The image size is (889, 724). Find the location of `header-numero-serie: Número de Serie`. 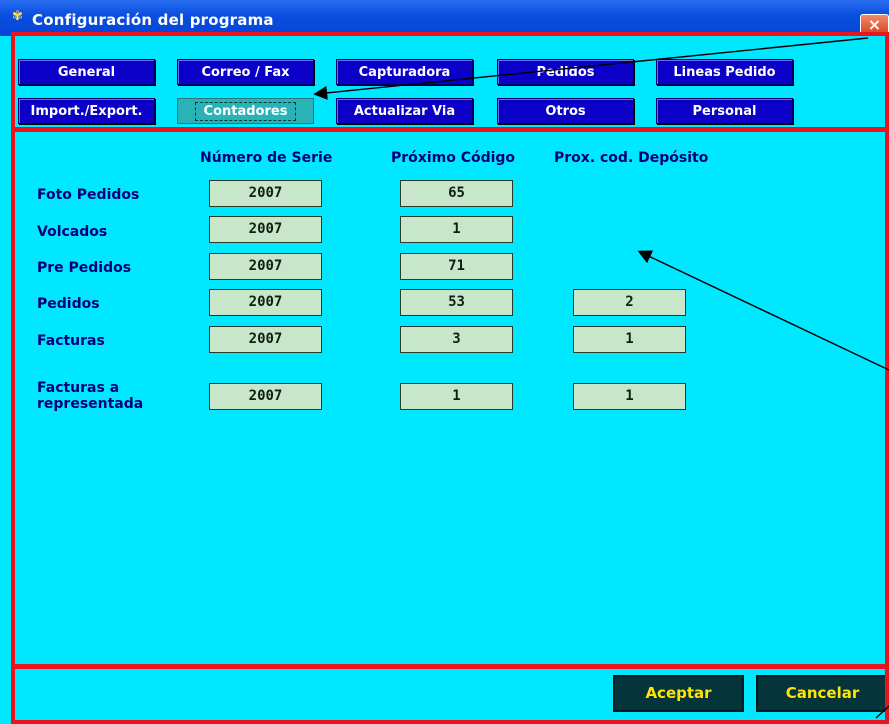

header-numero-serie: Número de Serie is located at coordinates (266, 158).